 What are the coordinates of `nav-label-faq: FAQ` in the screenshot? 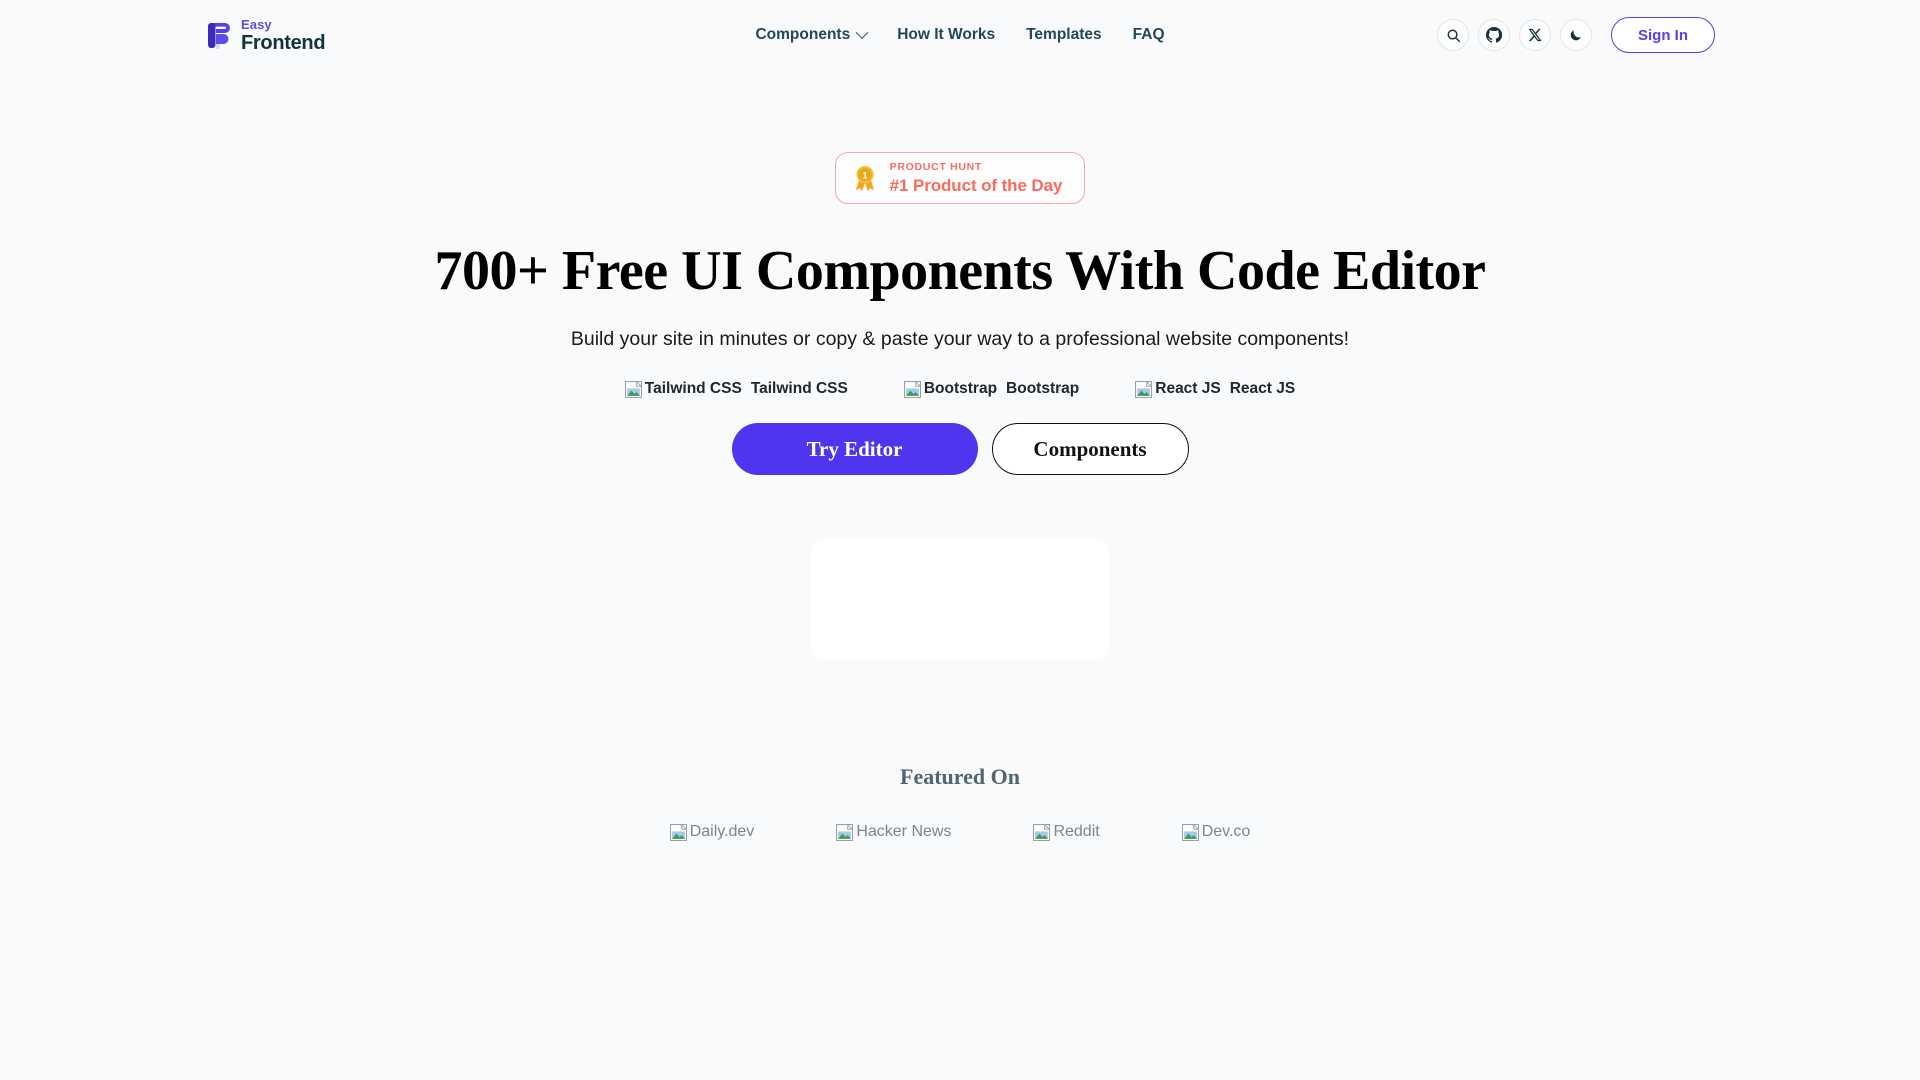 It's located at (1148, 34).